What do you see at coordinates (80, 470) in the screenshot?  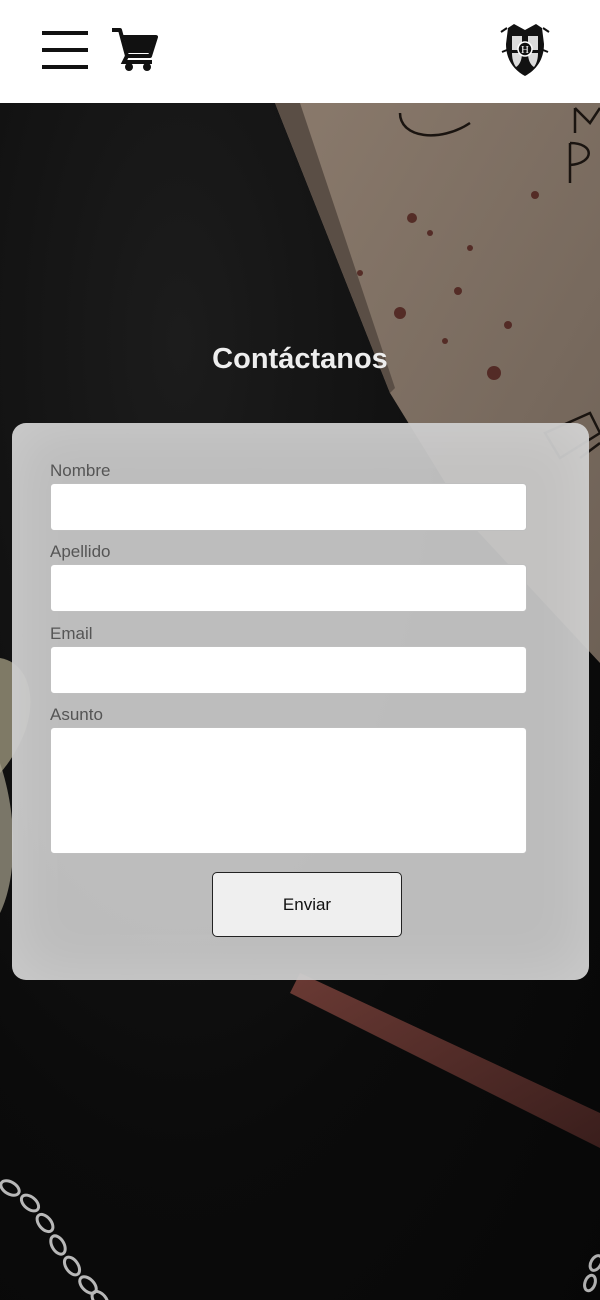 I see `nombre-label: Nombre` at bounding box center [80, 470].